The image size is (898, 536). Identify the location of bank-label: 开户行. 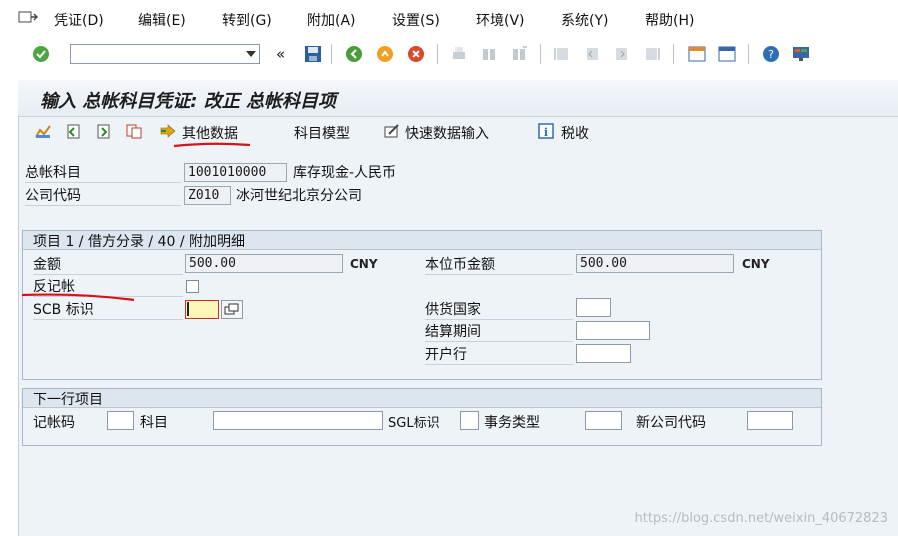
(499, 354).